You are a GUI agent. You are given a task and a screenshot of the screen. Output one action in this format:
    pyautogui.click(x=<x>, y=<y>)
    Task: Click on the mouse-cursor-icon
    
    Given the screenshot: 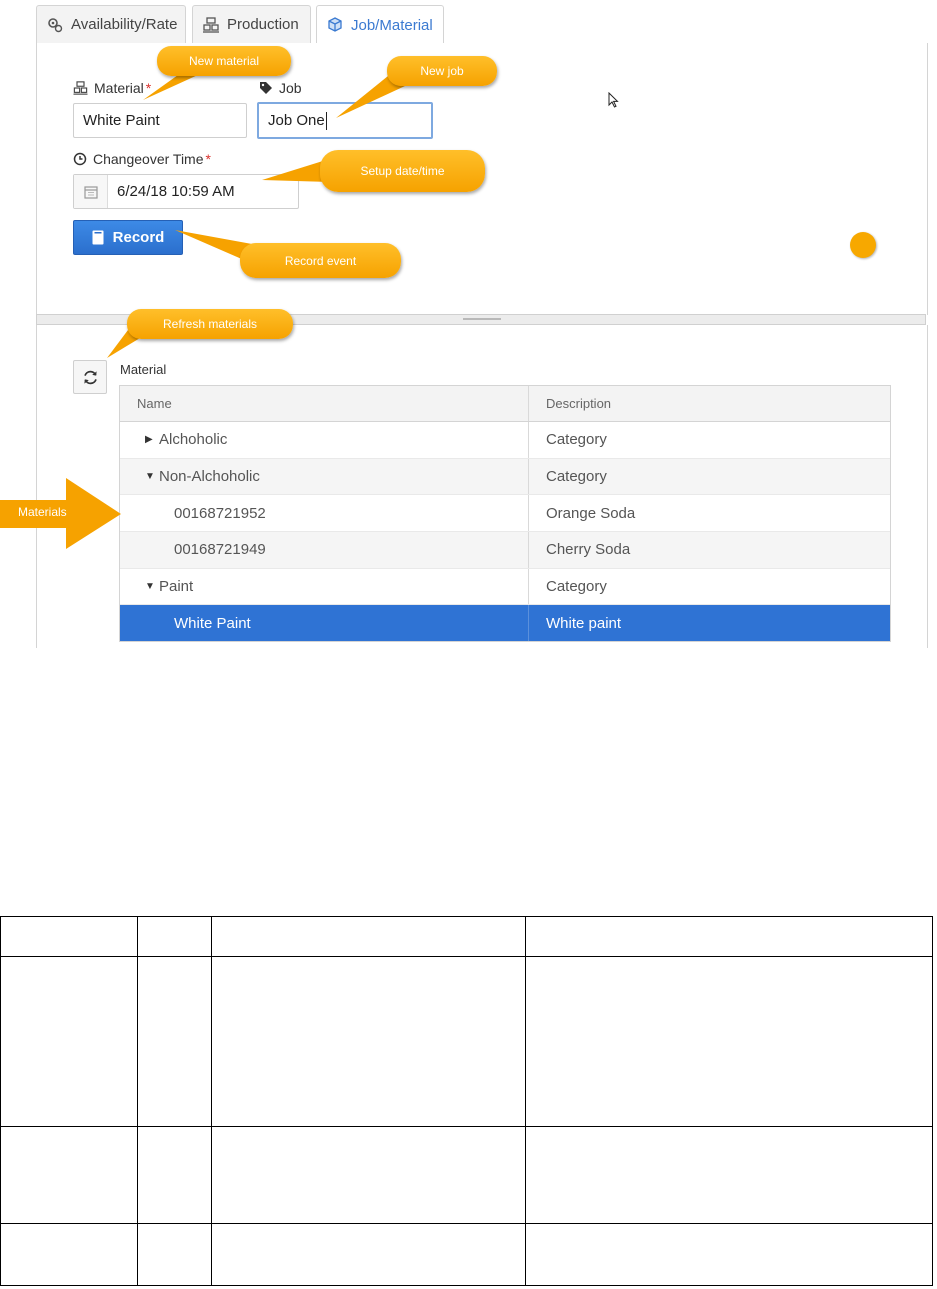 What is the action you would take?
    pyautogui.click(x=613, y=100)
    